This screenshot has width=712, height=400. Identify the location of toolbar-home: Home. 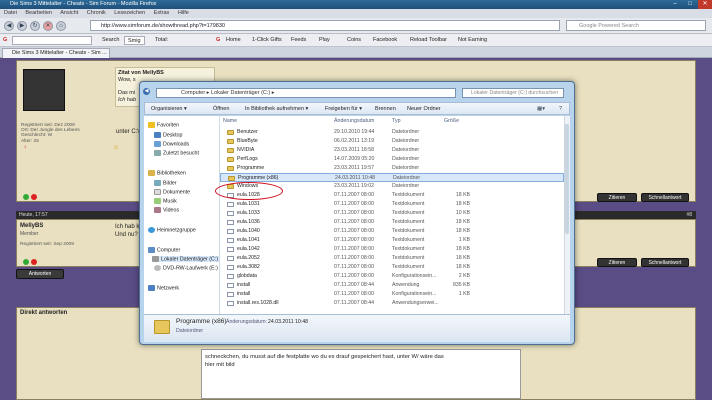
(233, 40).